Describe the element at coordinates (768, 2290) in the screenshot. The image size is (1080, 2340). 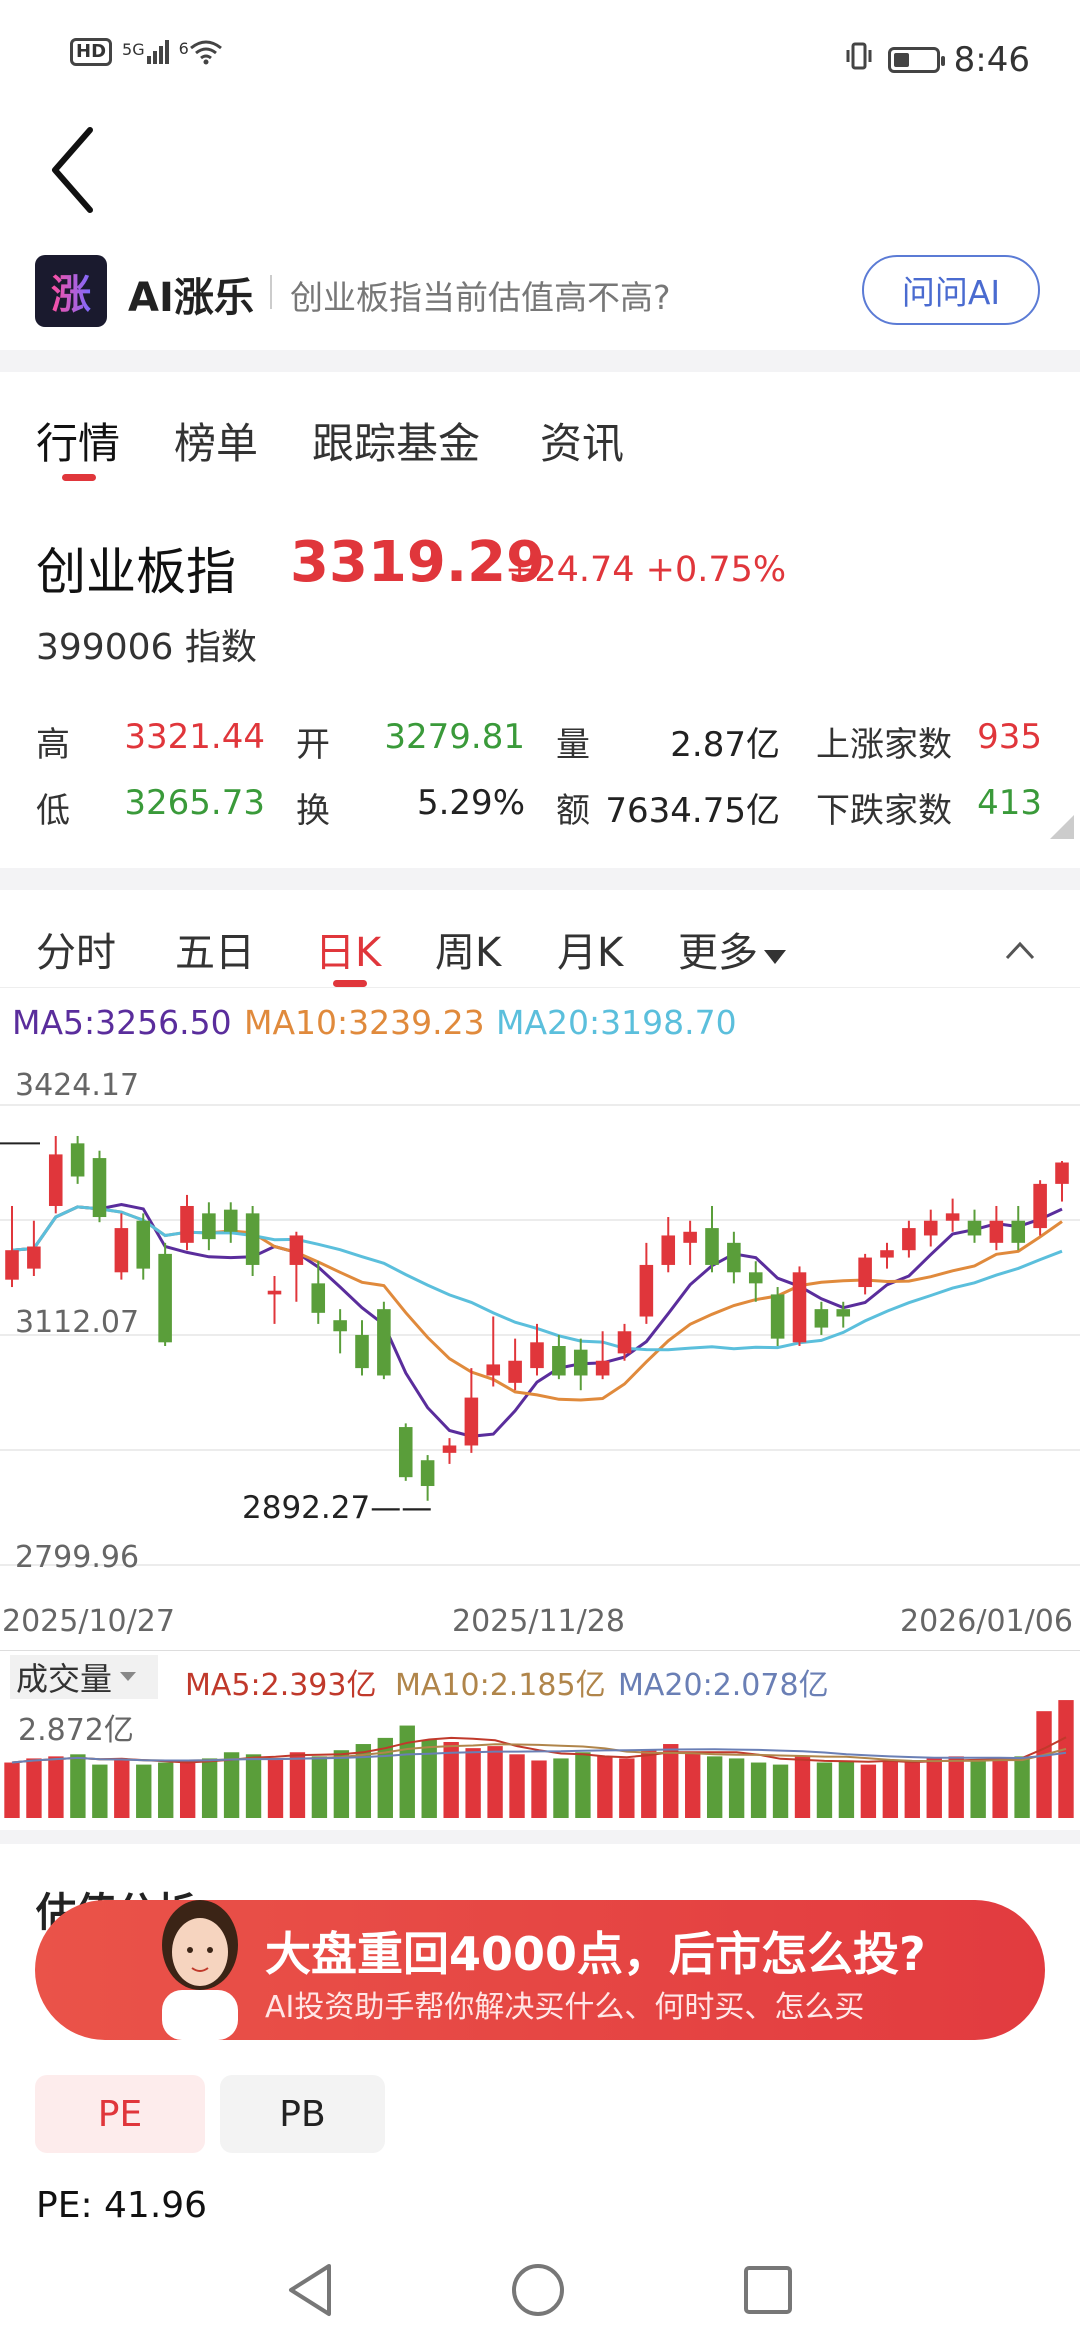
I see `nav-recents-icon` at that location.